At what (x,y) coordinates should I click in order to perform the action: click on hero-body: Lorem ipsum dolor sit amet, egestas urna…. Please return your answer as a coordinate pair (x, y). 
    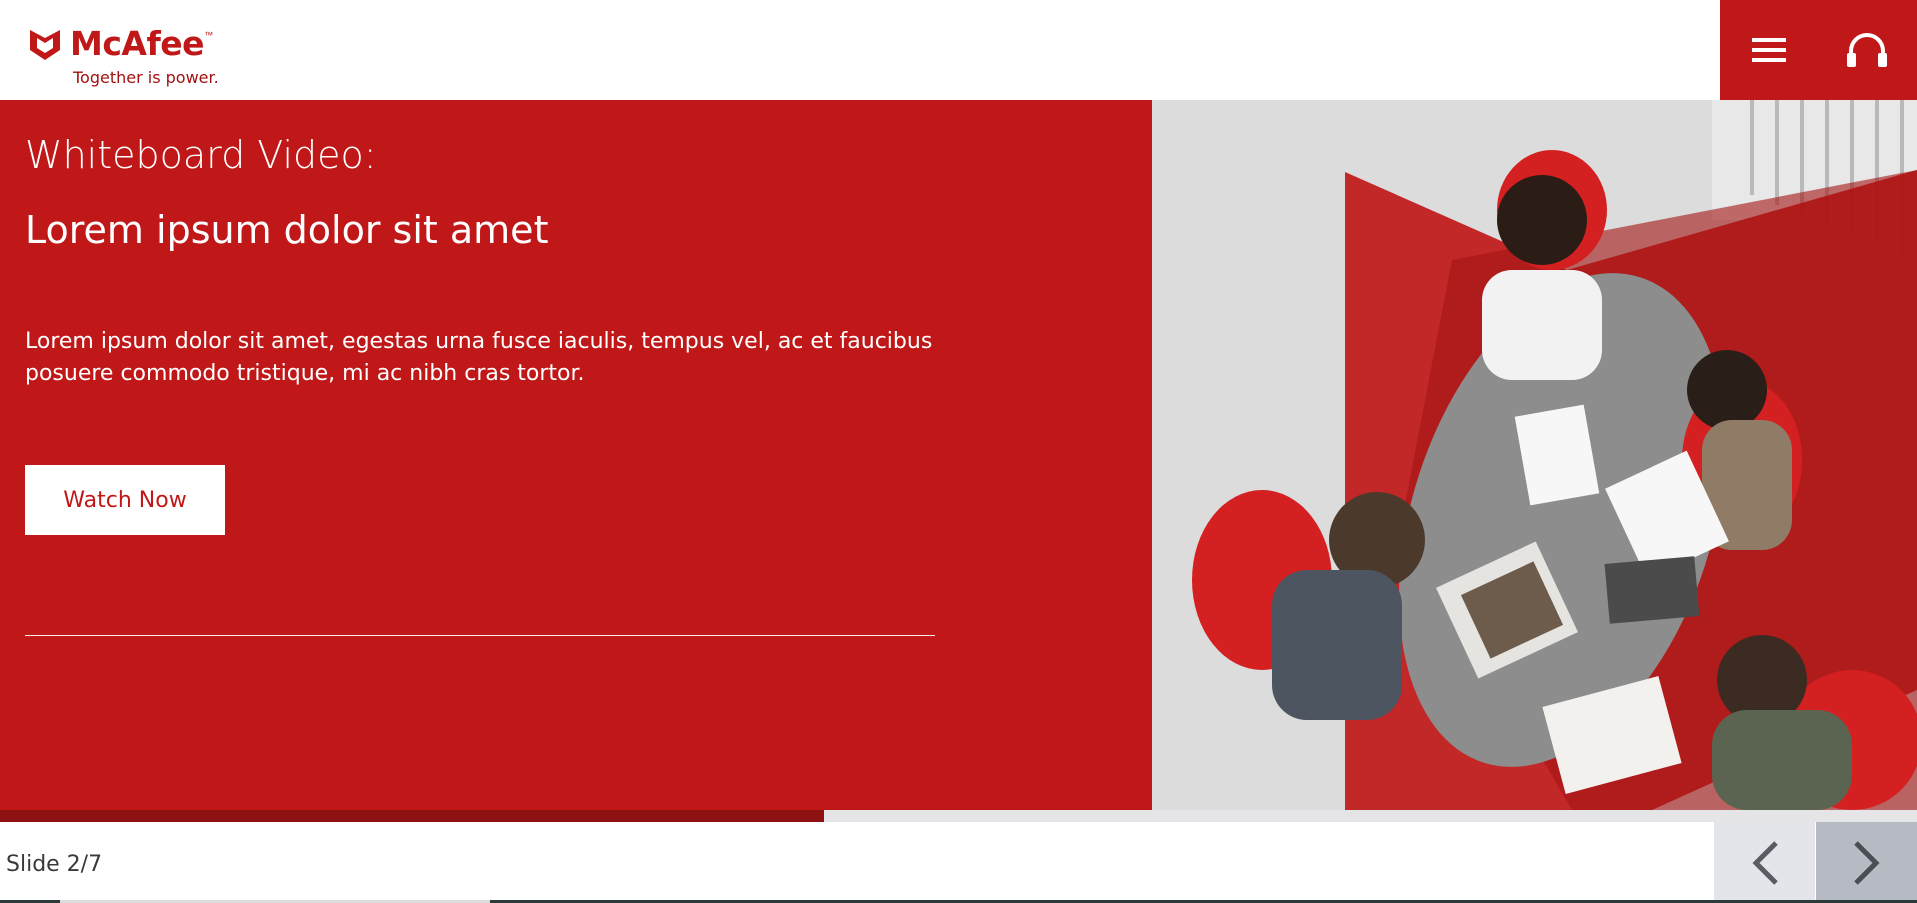
    Looking at the image, I should click on (479, 357).